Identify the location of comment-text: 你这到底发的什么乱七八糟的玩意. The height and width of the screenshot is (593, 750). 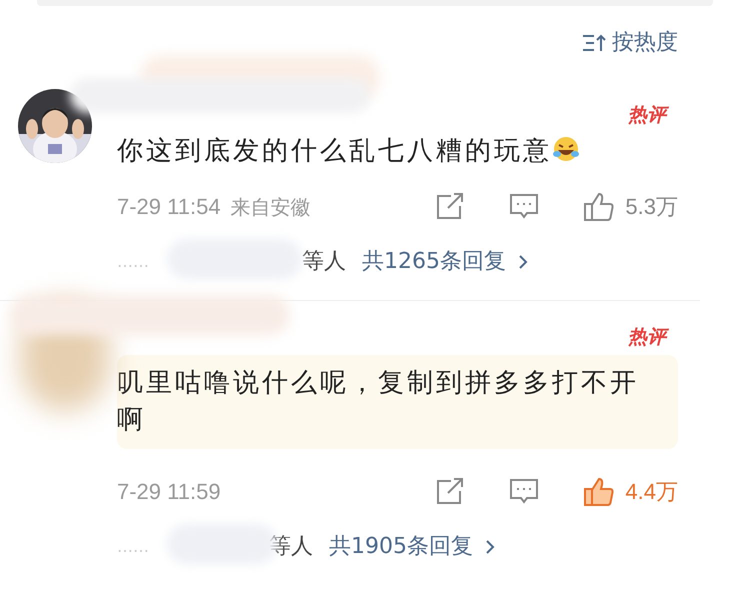
(393, 151).